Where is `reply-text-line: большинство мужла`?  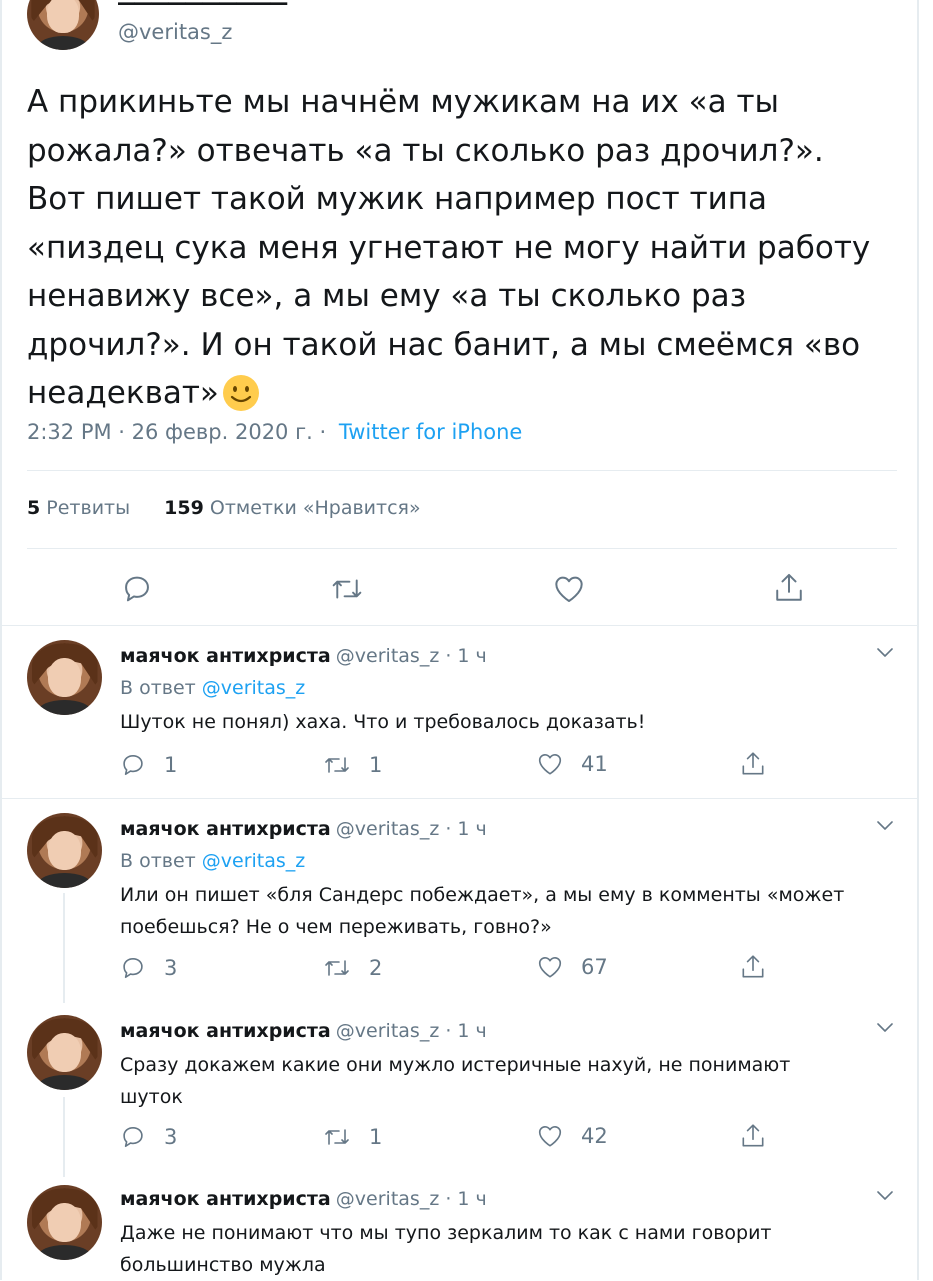
reply-text-line: большинство мужла is located at coordinates (223, 1265).